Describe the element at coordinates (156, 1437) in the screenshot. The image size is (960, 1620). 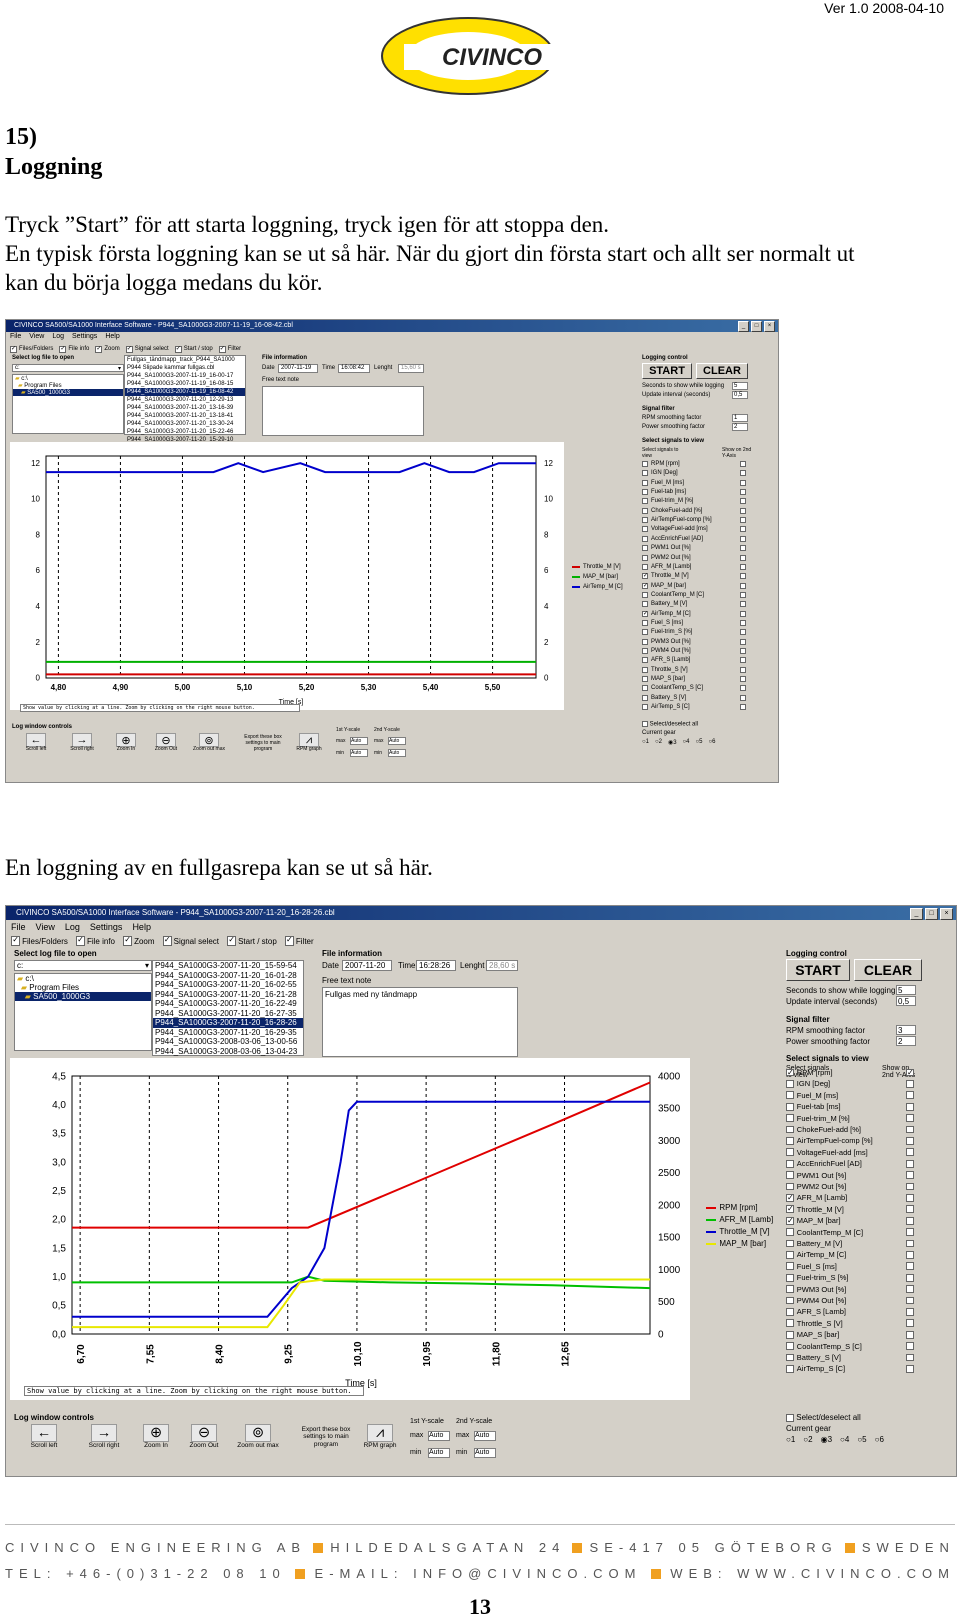
I see `control-zoom-in-button: ⊕ Zoom In` at that location.